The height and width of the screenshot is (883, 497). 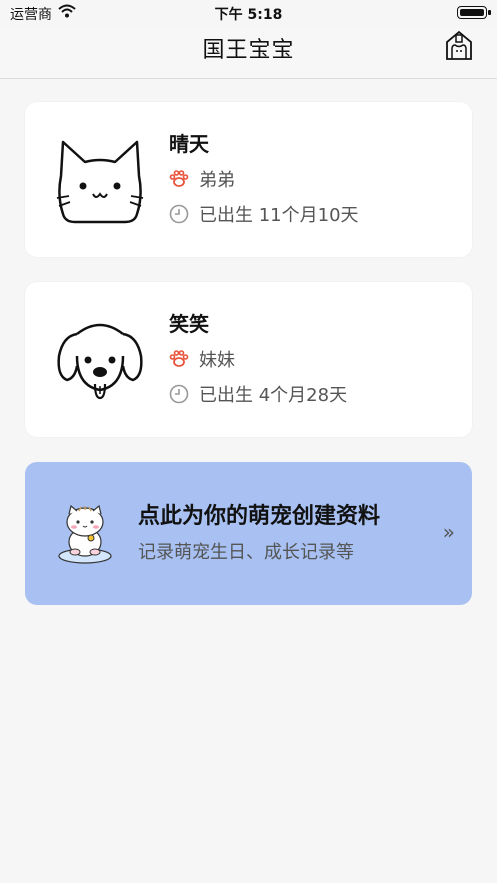 What do you see at coordinates (459, 45) in the screenshot?
I see `house-pet-icon` at bounding box center [459, 45].